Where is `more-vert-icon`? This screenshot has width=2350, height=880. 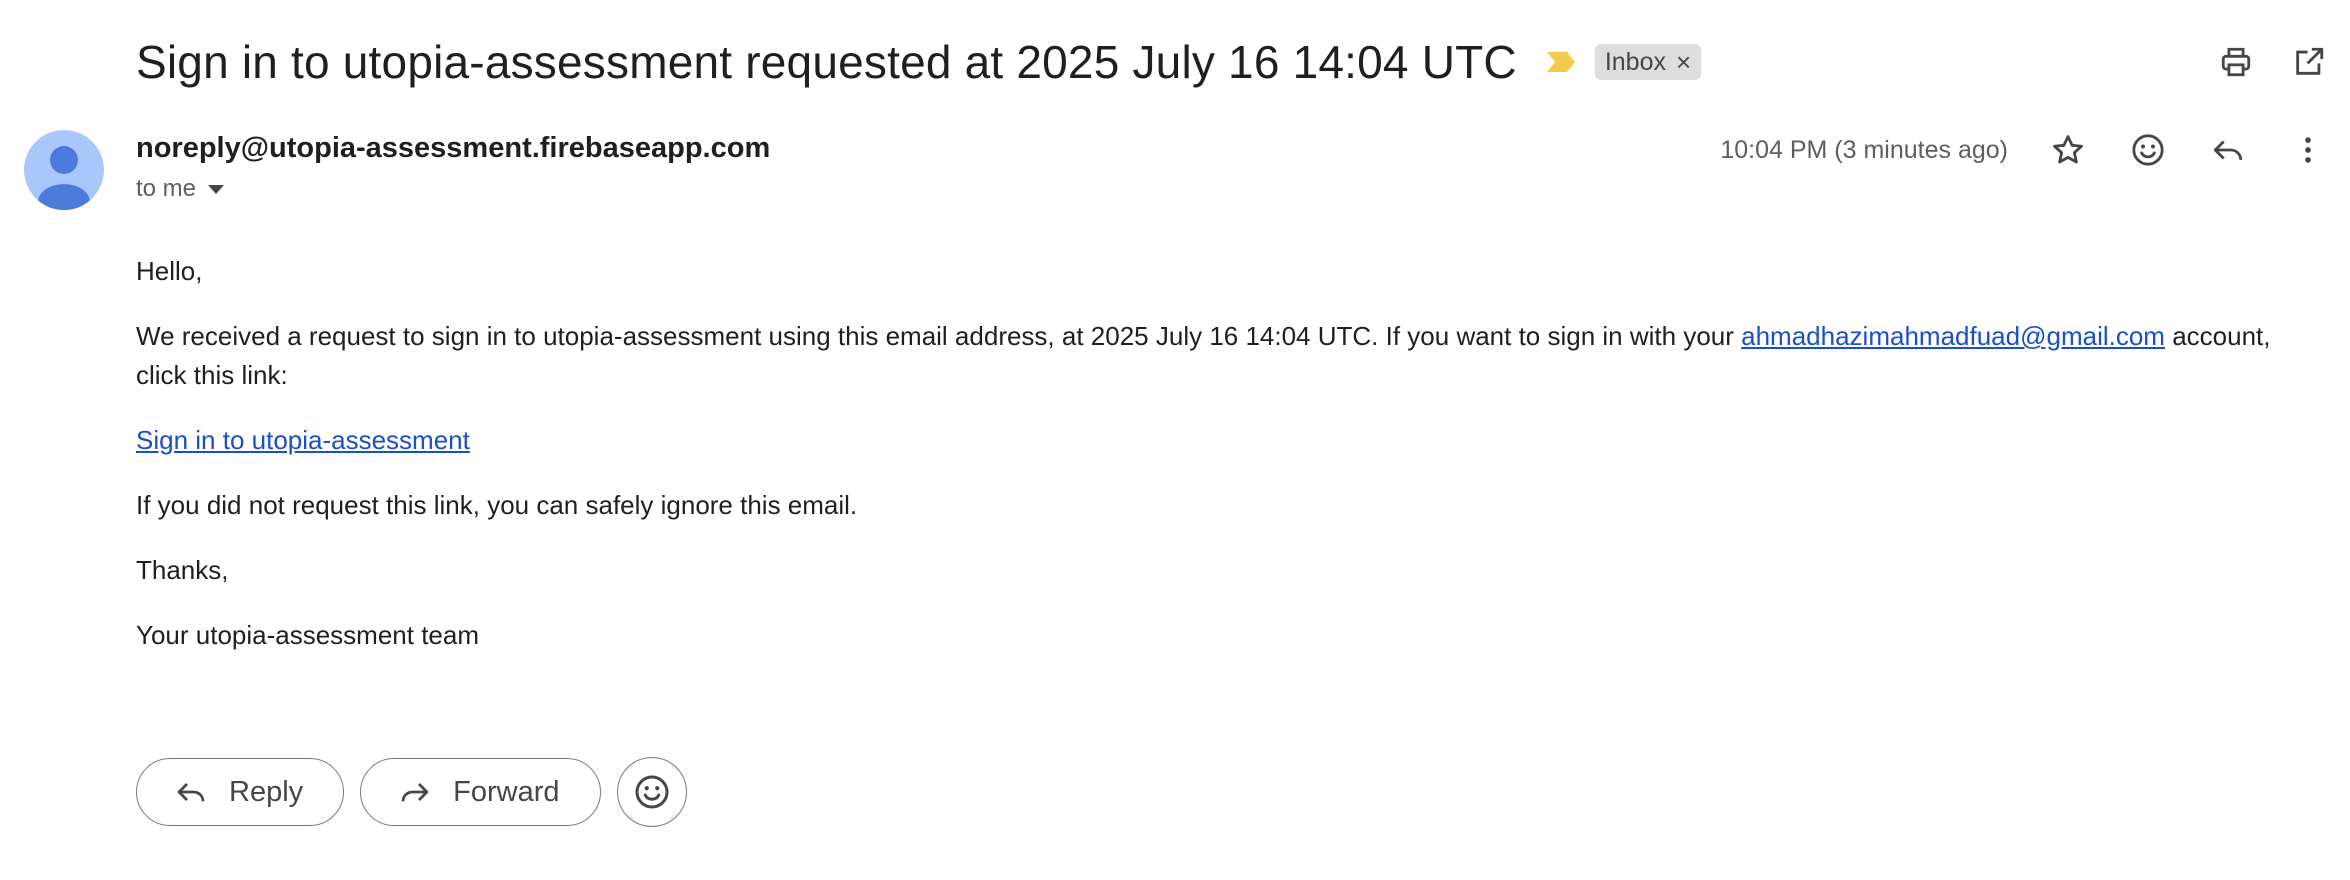 more-vert-icon is located at coordinates (2308, 150).